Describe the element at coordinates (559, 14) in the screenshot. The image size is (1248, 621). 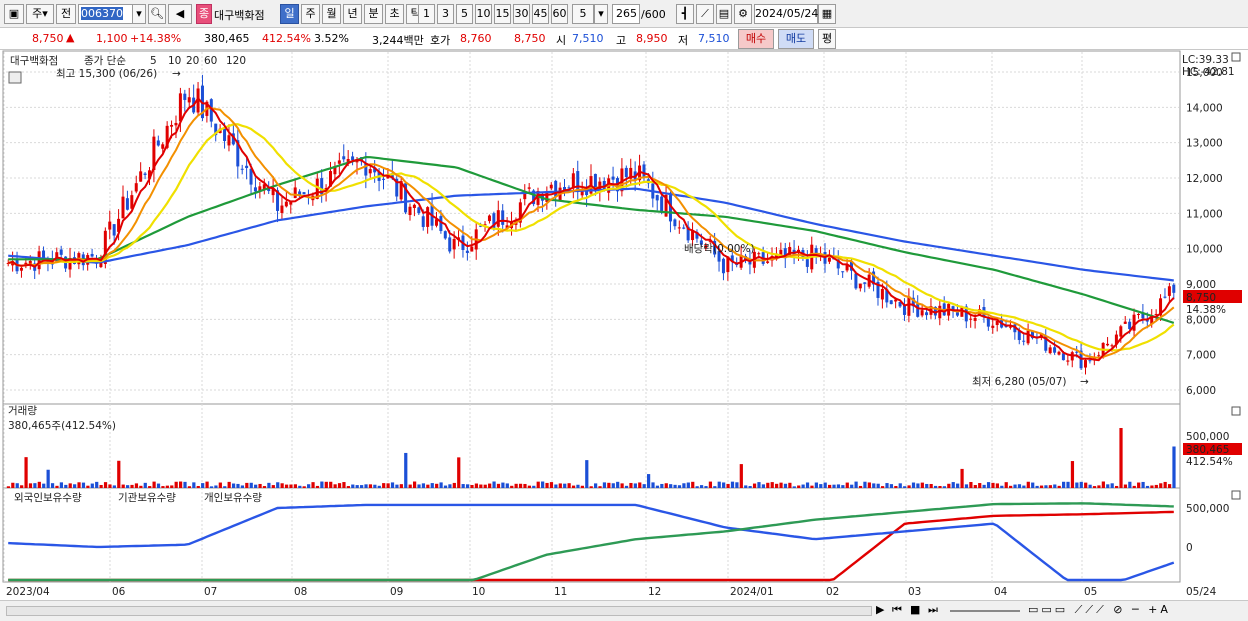
I see `interval-button: 60` at that location.